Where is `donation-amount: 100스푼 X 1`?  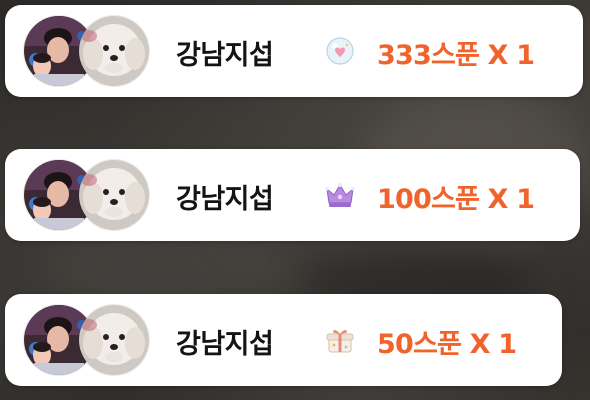
donation-amount: 100스푼 X 1 is located at coordinates (456, 199).